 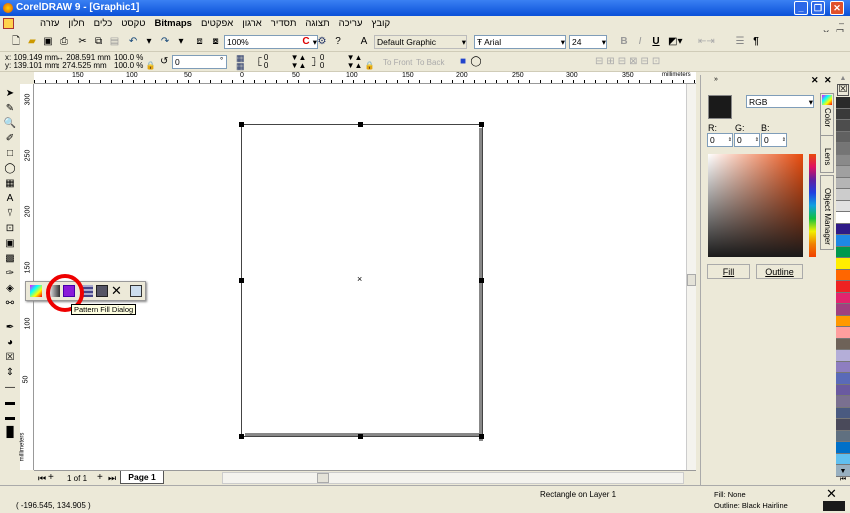 I want to click on hue-slider, so click(x=812, y=205).